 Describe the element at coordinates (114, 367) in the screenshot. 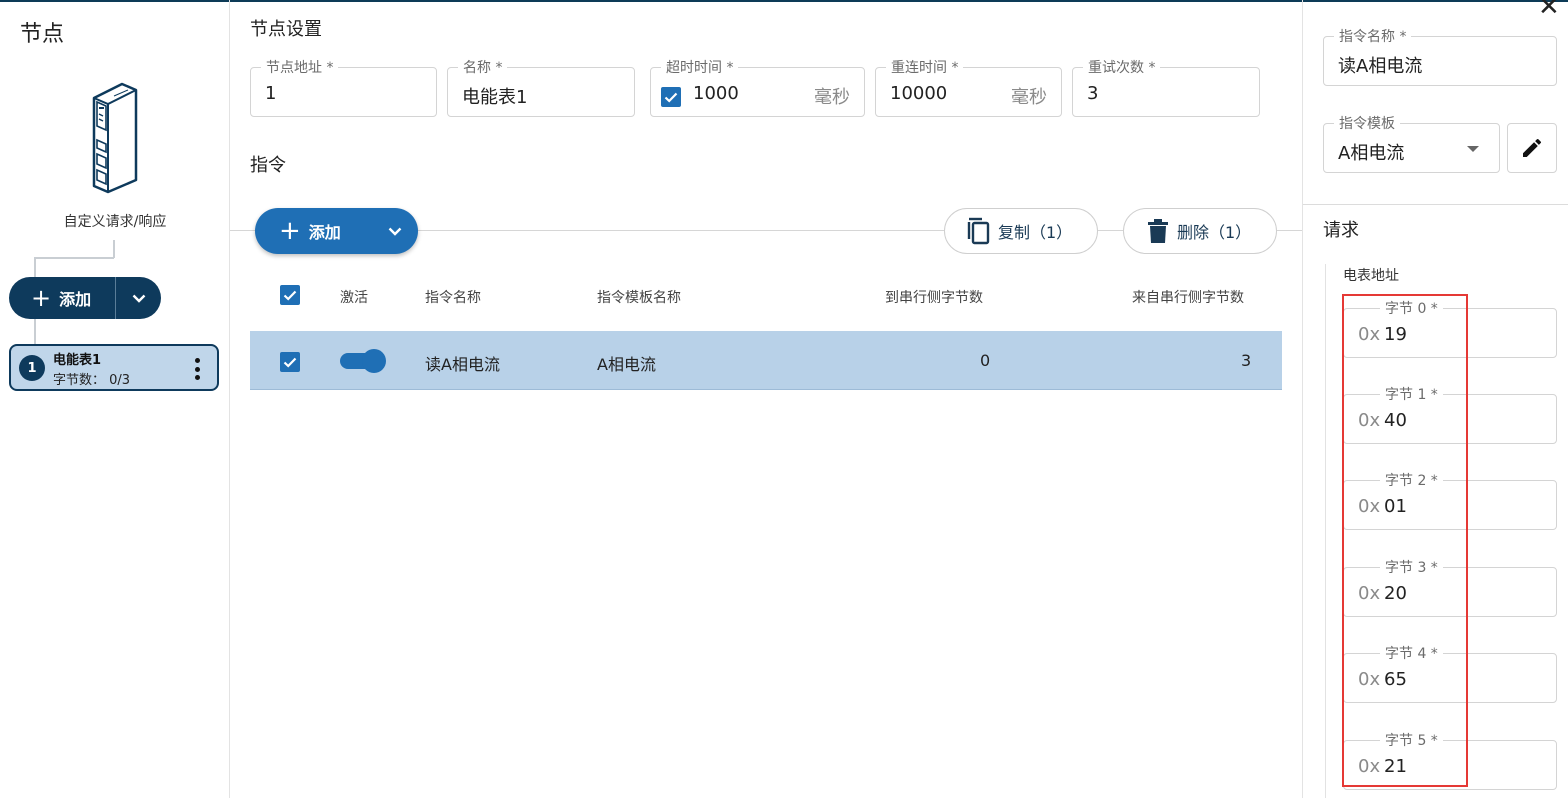

I see `node-item: 1 电能表1 字节数： 0/3` at that location.